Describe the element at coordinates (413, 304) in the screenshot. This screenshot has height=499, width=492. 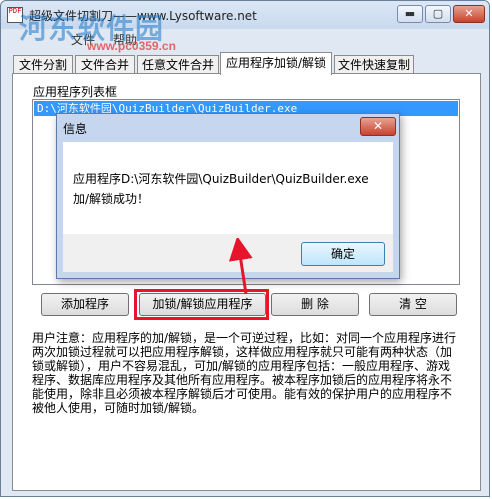
I see `clear-button: 清 空` at that location.